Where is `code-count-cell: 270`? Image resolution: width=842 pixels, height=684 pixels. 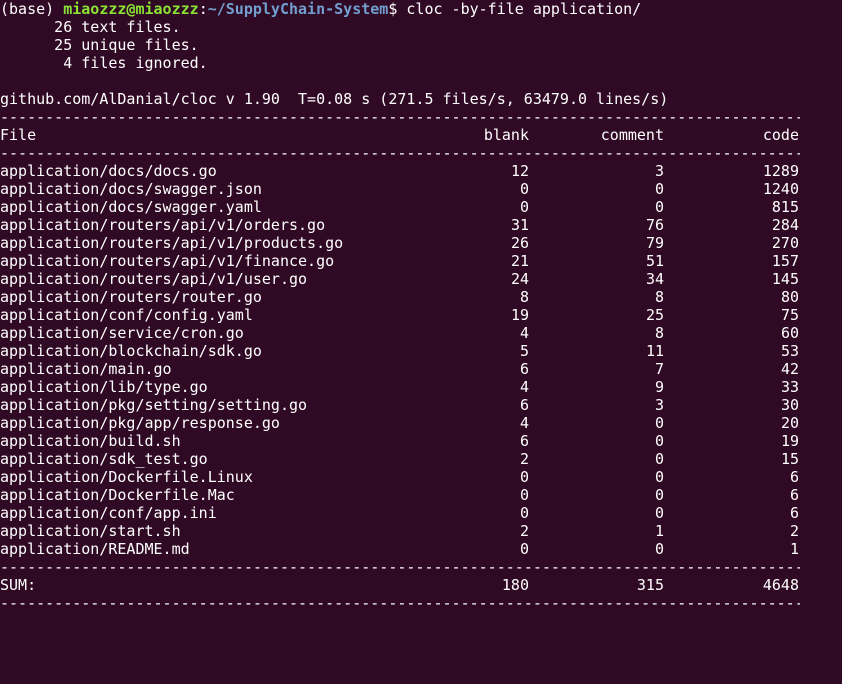
code-count-cell: 270 is located at coordinates (785, 243).